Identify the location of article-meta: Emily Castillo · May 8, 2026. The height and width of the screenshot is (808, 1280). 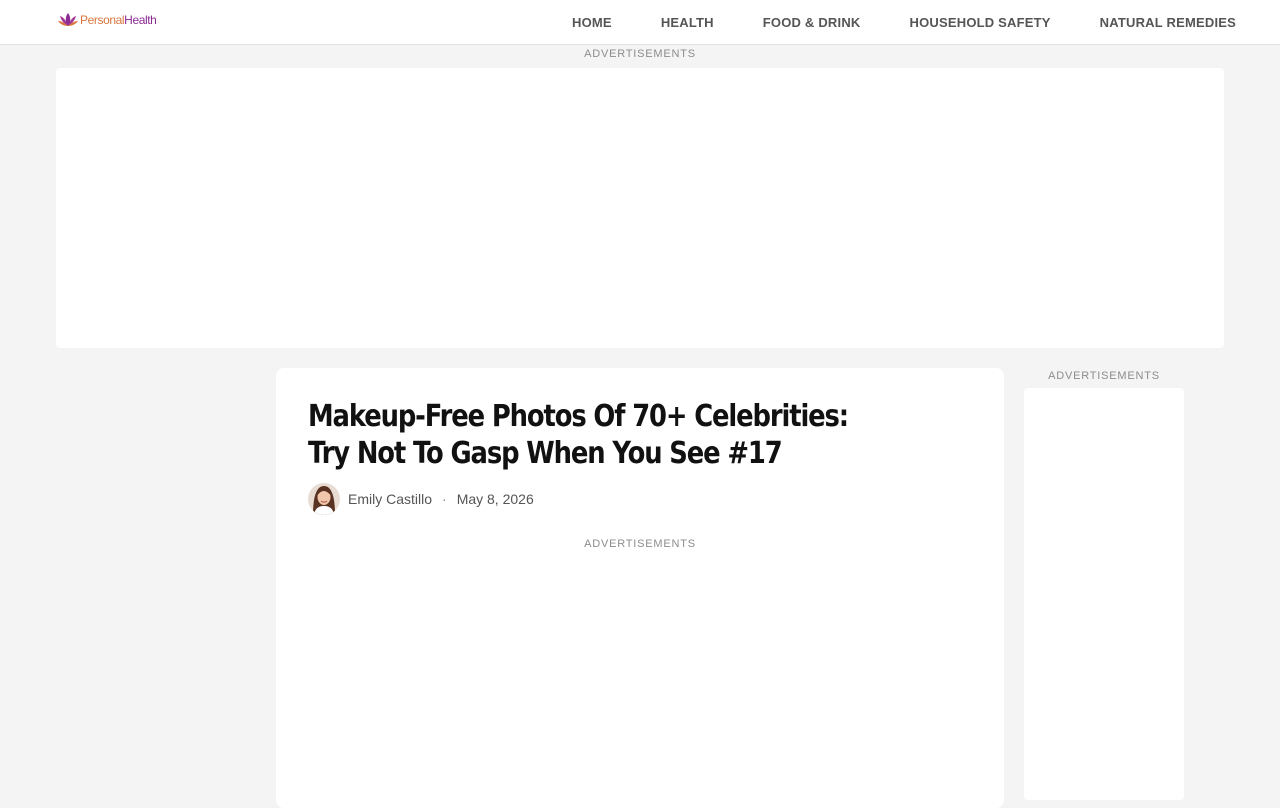
(421, 499).